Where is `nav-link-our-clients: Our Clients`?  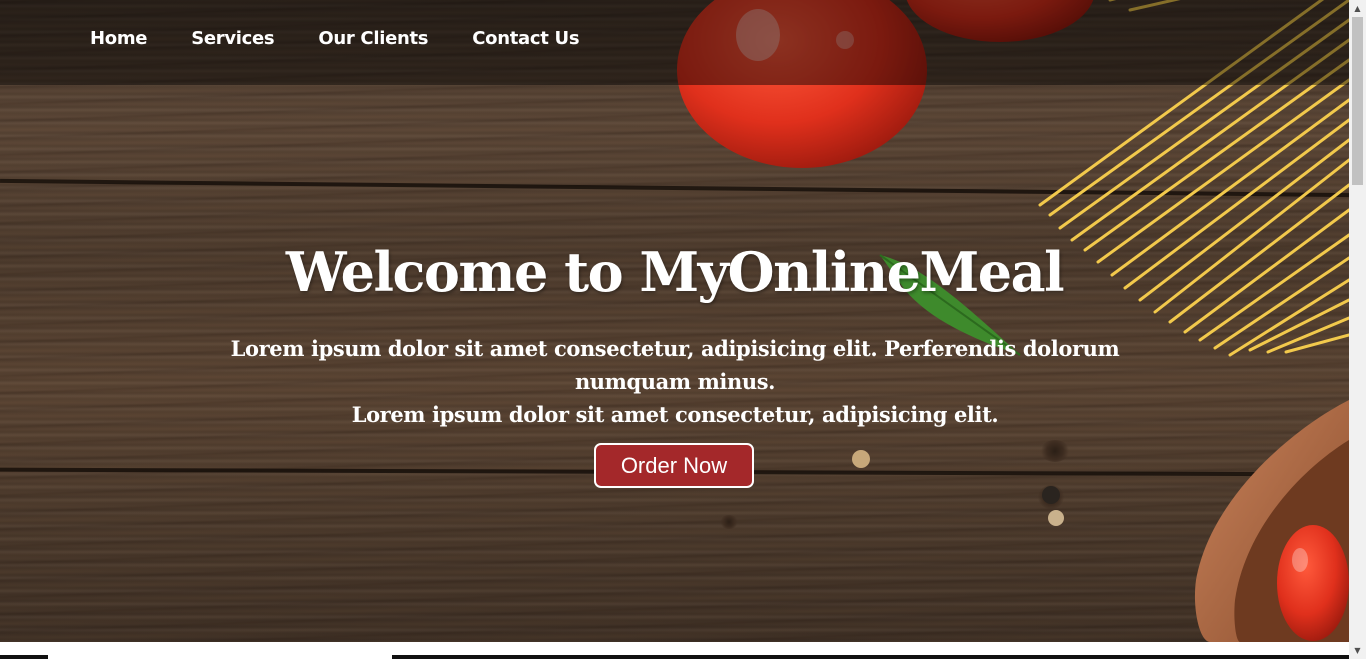 nav-link-our-clients: Our Clients is located at coordinates (373, 38).